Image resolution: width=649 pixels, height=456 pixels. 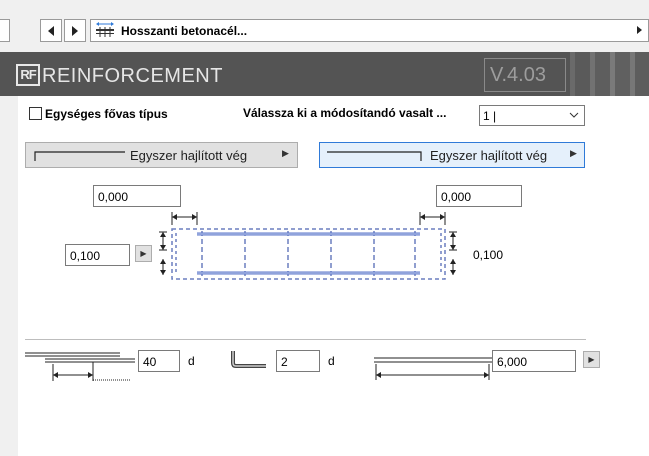 I want to click on triangle-left-icon, so click(x=51, y=30).